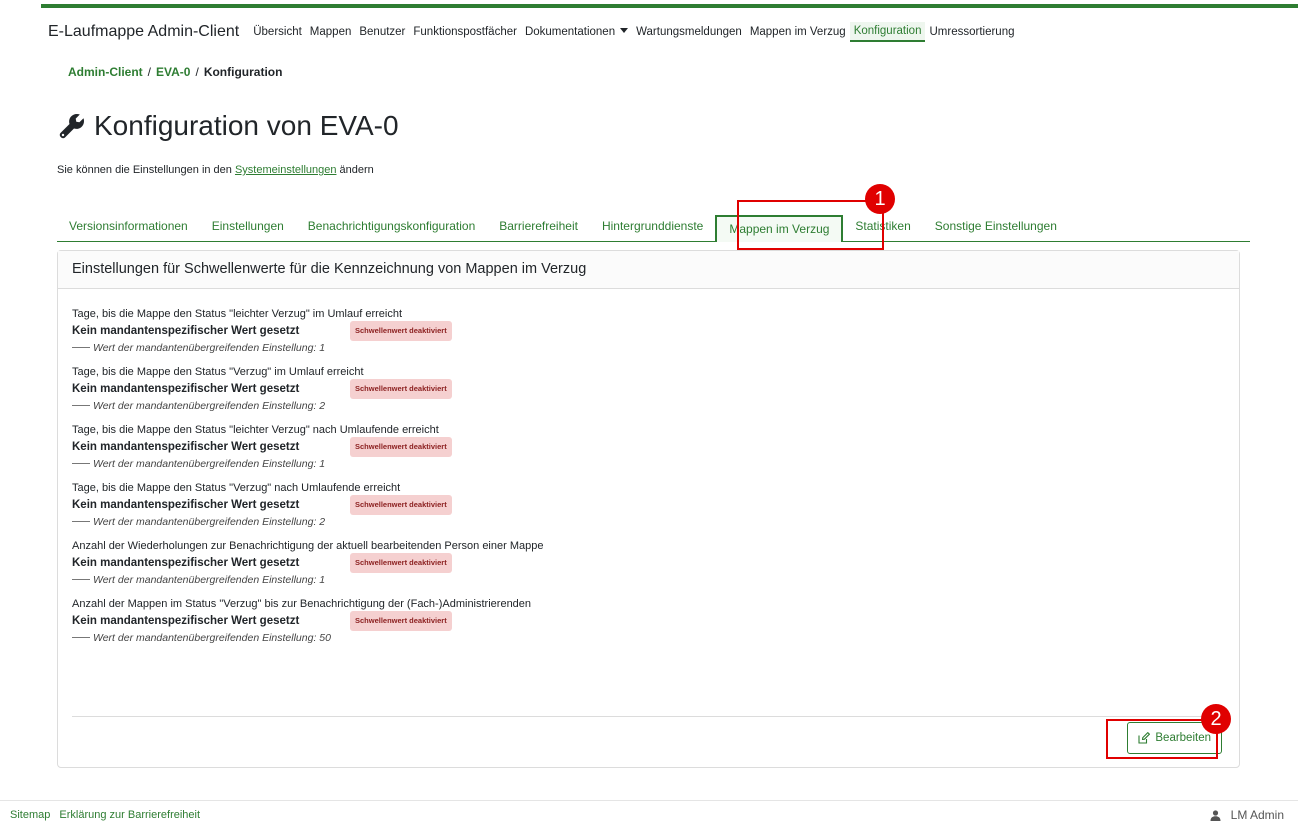 This screenshot has height=821, width=1298. I want to click on caret-down-icon, so click(624, 30).